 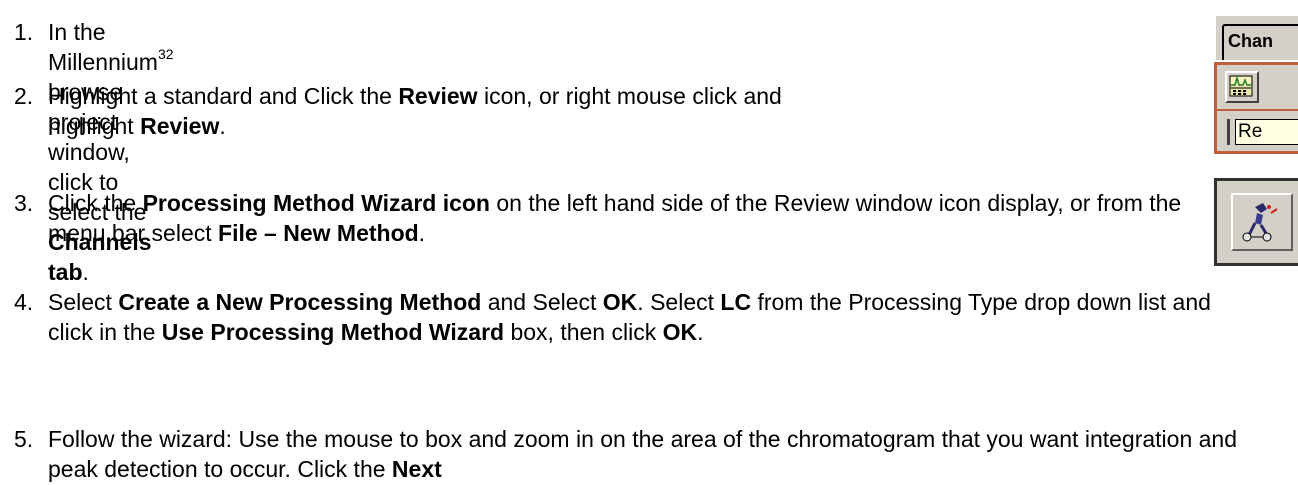 What do you see at coordinates (1228, 132) in the screenshot?
I see `tooltip-shadow` at bounding box center [1228, 132].